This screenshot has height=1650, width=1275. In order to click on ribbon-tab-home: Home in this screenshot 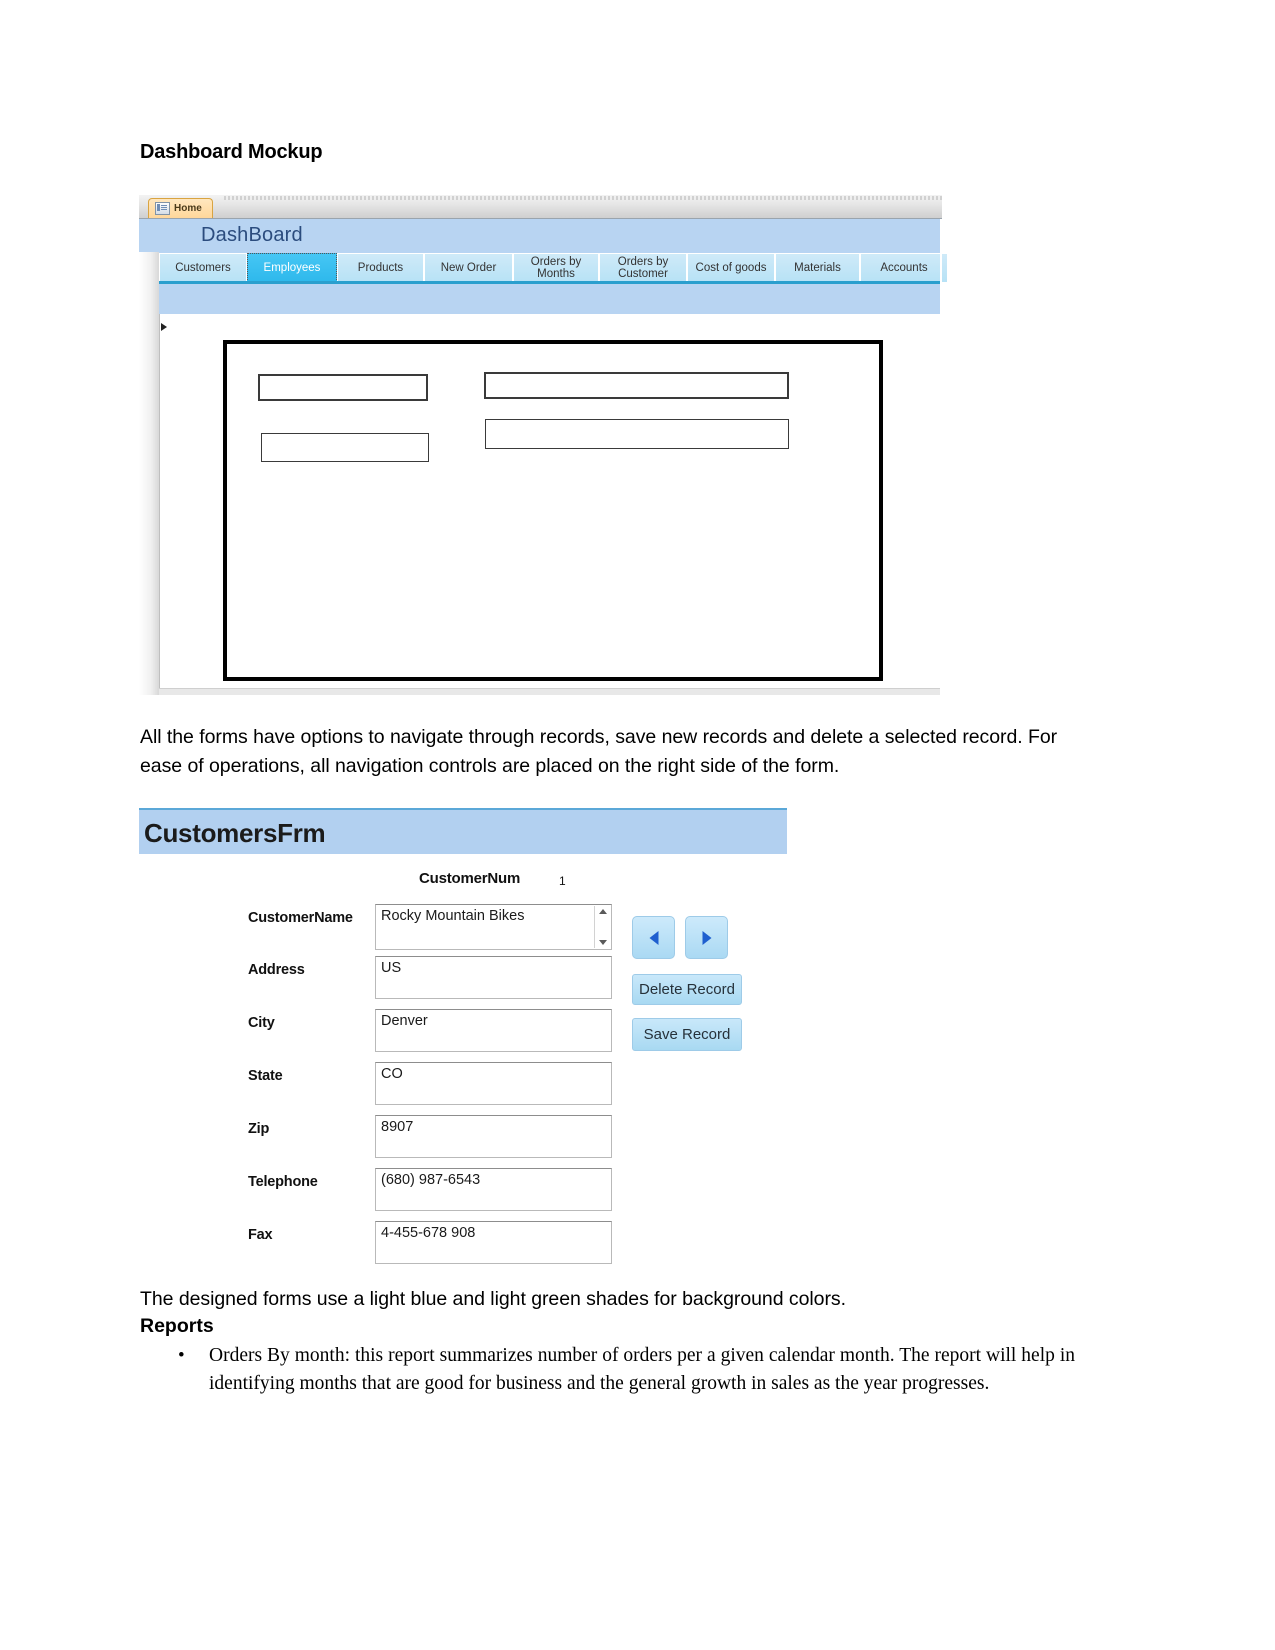, I will do `click(180, 208)`.